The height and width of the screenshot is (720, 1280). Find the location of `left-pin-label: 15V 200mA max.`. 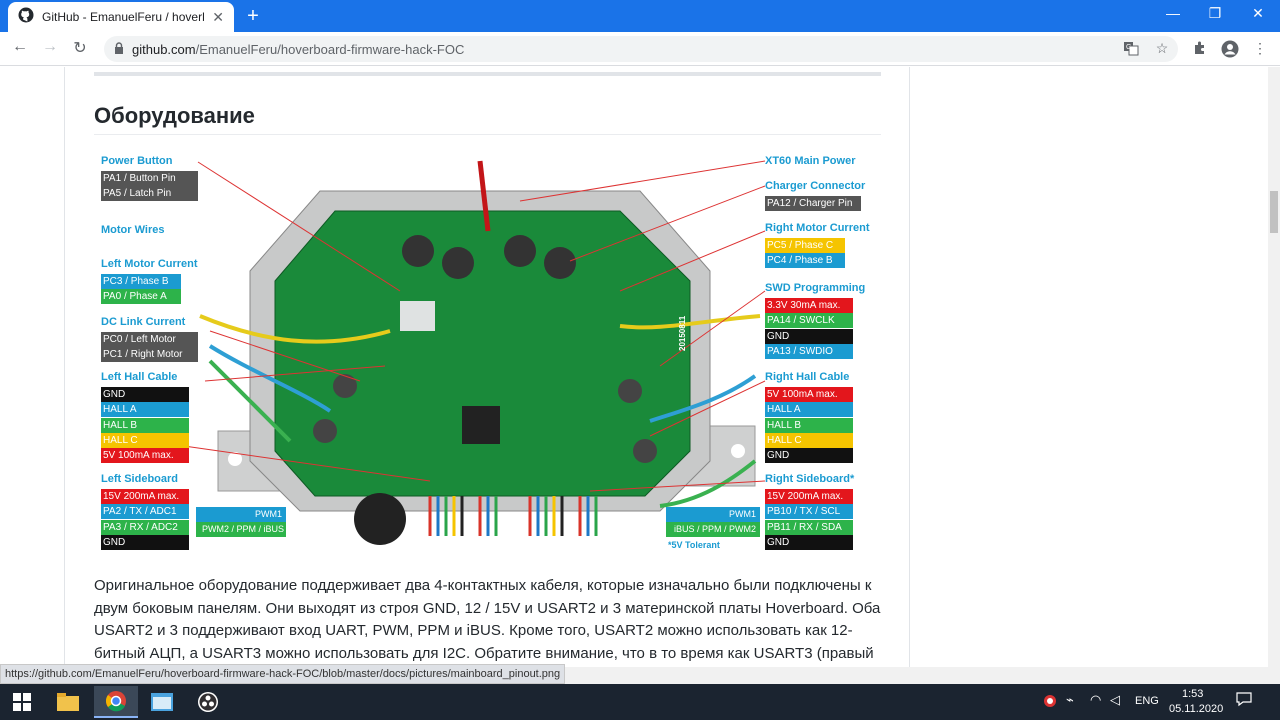

left-pin-label: 15V 200mA max. is located at coordinates (145, 496).